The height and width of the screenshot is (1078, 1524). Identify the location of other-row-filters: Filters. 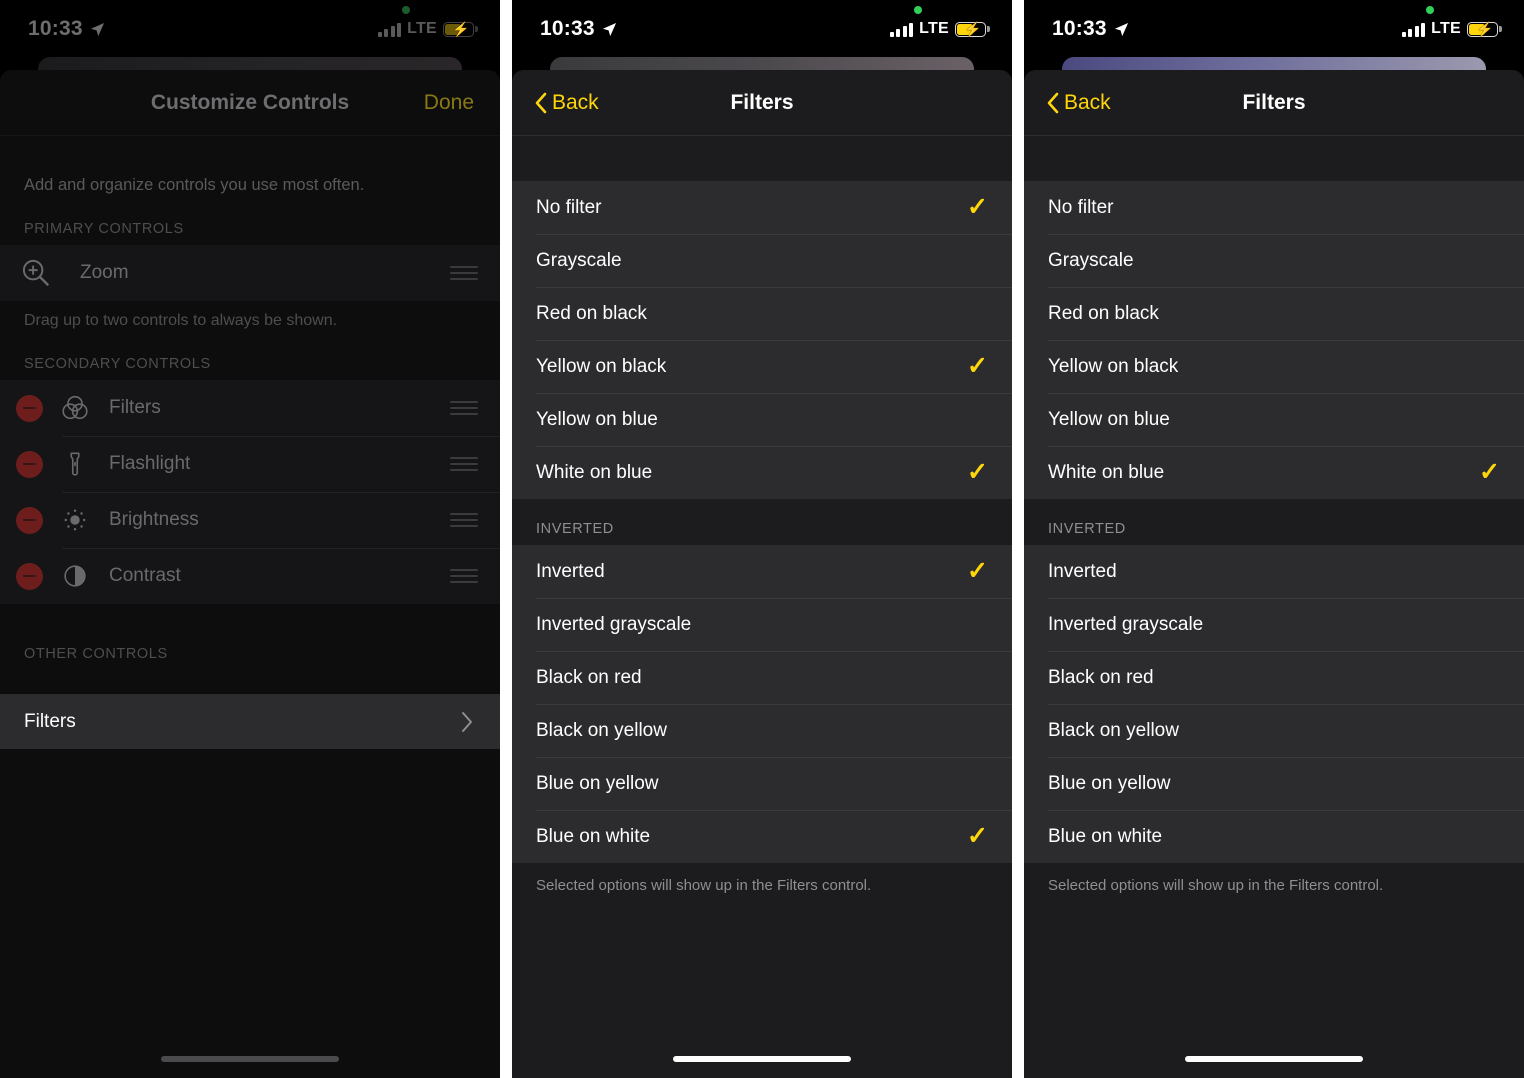
(250, 721).